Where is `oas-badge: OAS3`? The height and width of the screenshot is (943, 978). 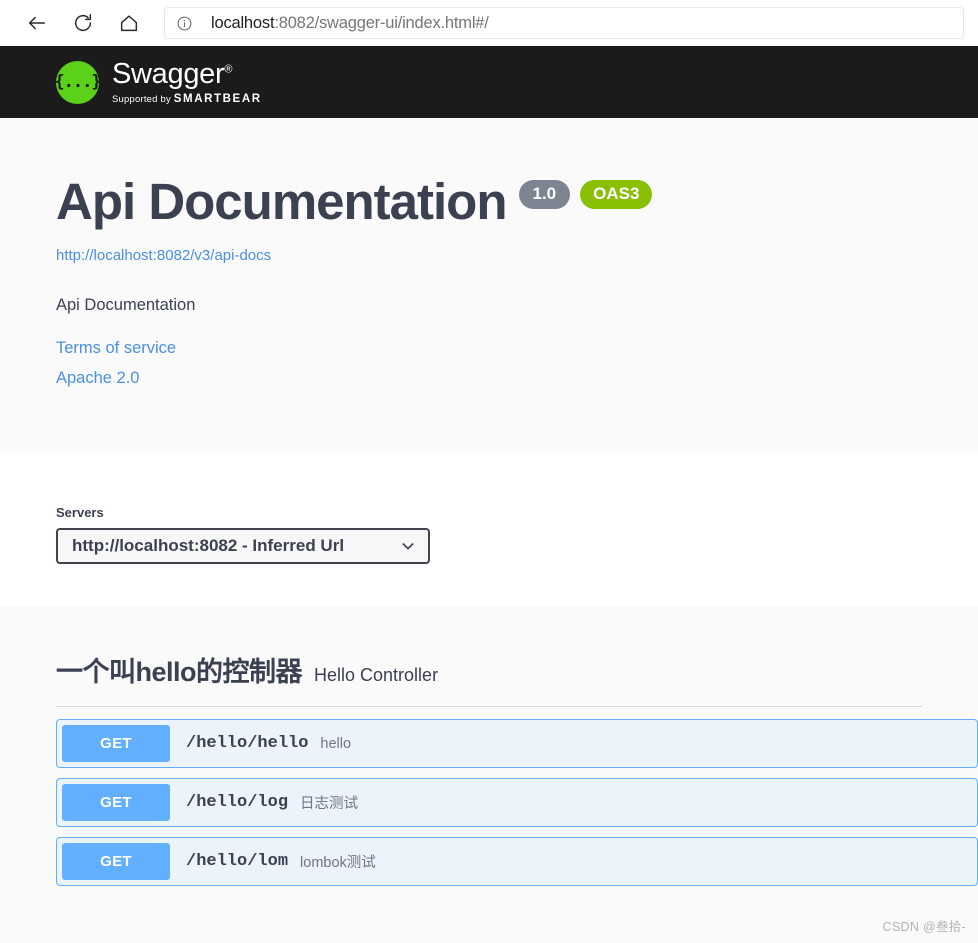 oas-badge: OAS3 is located at coordinates (616, 194).